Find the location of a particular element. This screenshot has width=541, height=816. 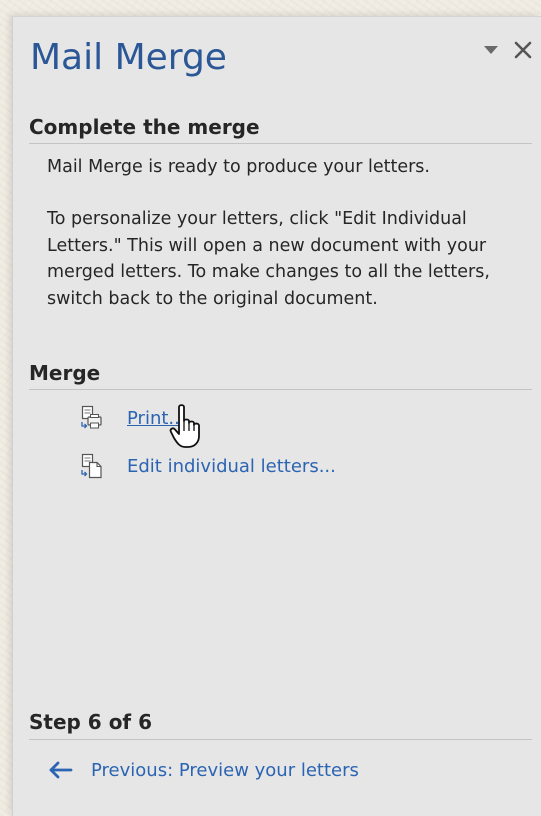

pane-options-dropdown-icon is located at coordinates (491, 50).